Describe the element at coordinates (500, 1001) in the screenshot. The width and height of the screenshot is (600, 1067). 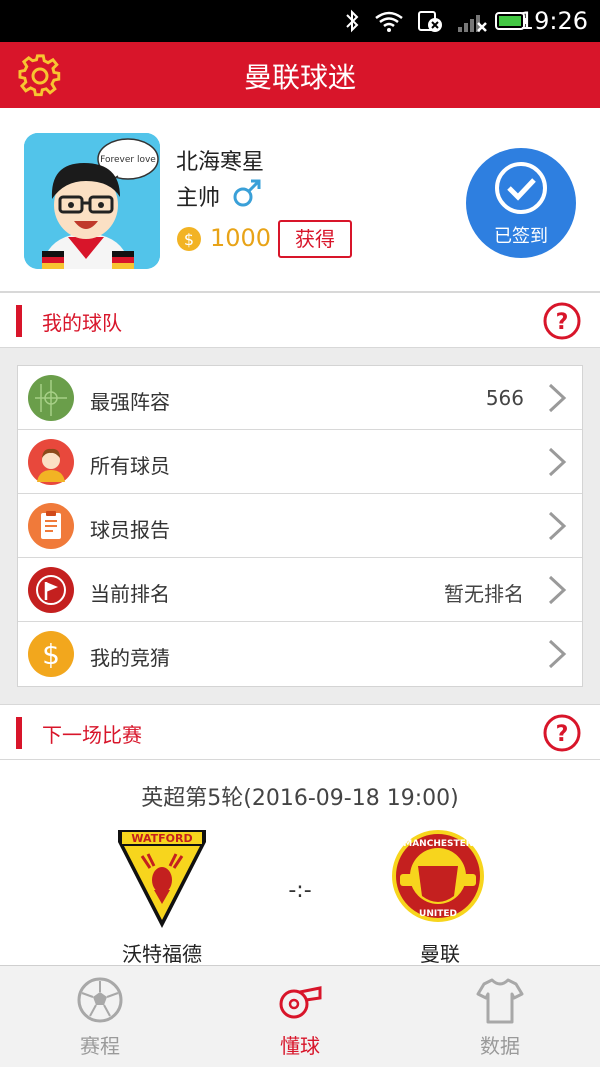
I see `jersey-icon` at that location.